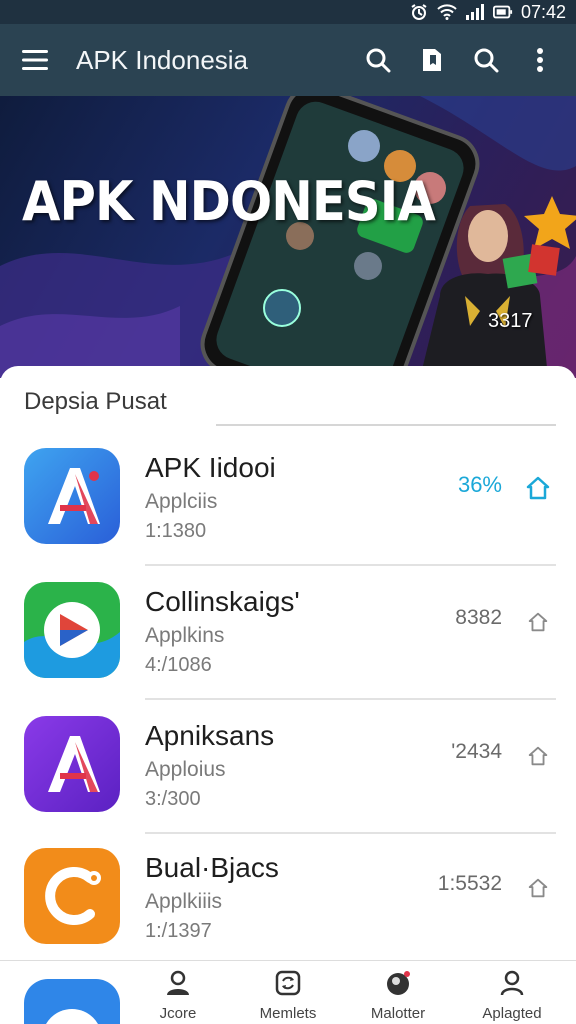 Image resolution: width=576 pixels, height=1024 pixels. What do you see at coordinates (386, 425) in the screenshot?
I see `section-divider` at bounding box center [386, 425].